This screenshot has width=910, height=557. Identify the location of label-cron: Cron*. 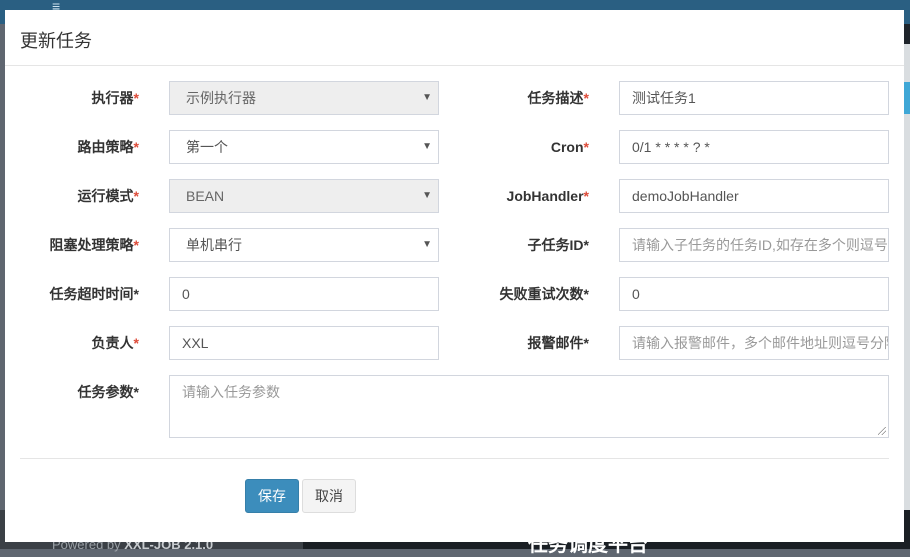
(569, 147).